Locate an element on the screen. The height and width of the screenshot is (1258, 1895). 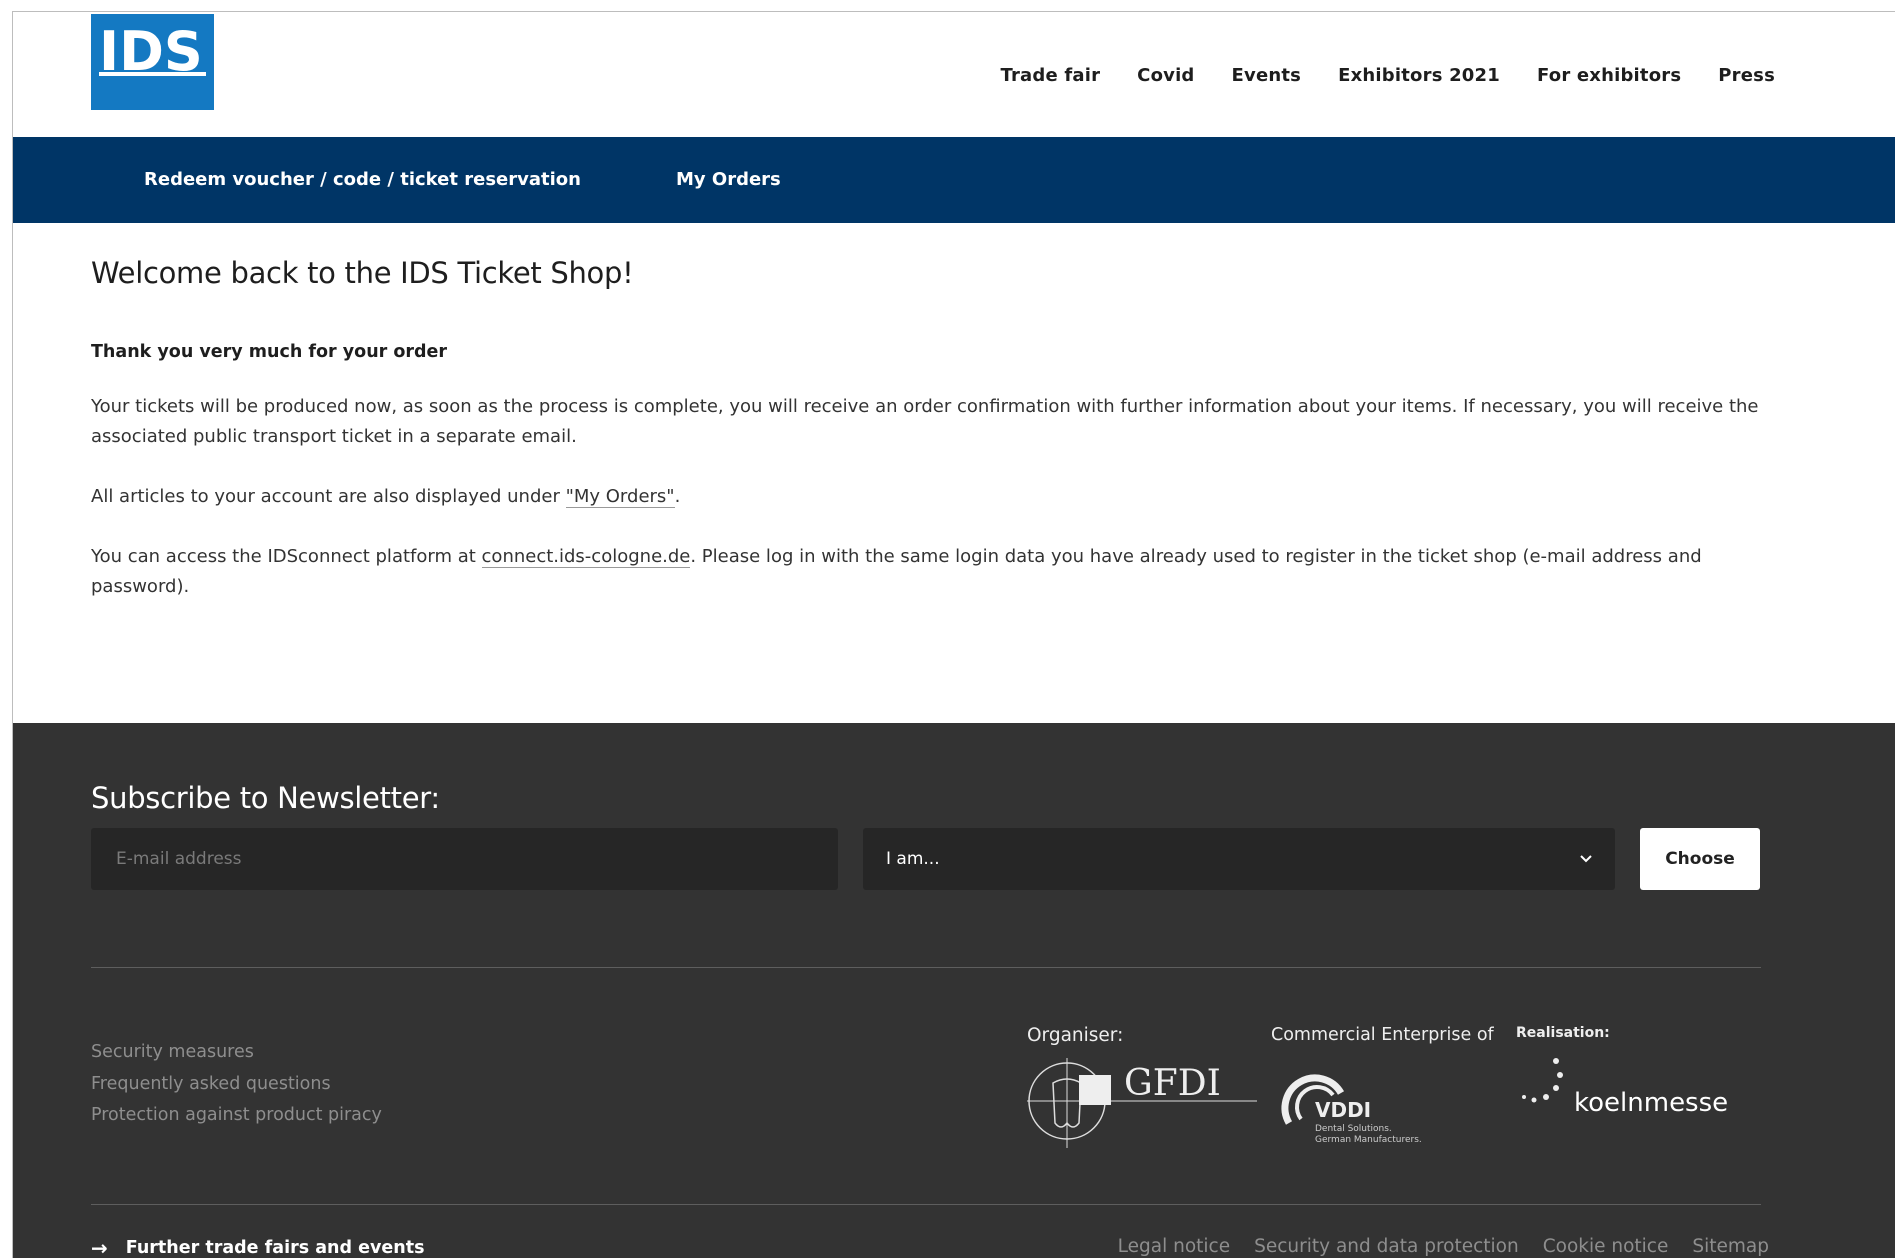
koelnmesse-text: koelnmesse is located at coordinates (1651, 1103).